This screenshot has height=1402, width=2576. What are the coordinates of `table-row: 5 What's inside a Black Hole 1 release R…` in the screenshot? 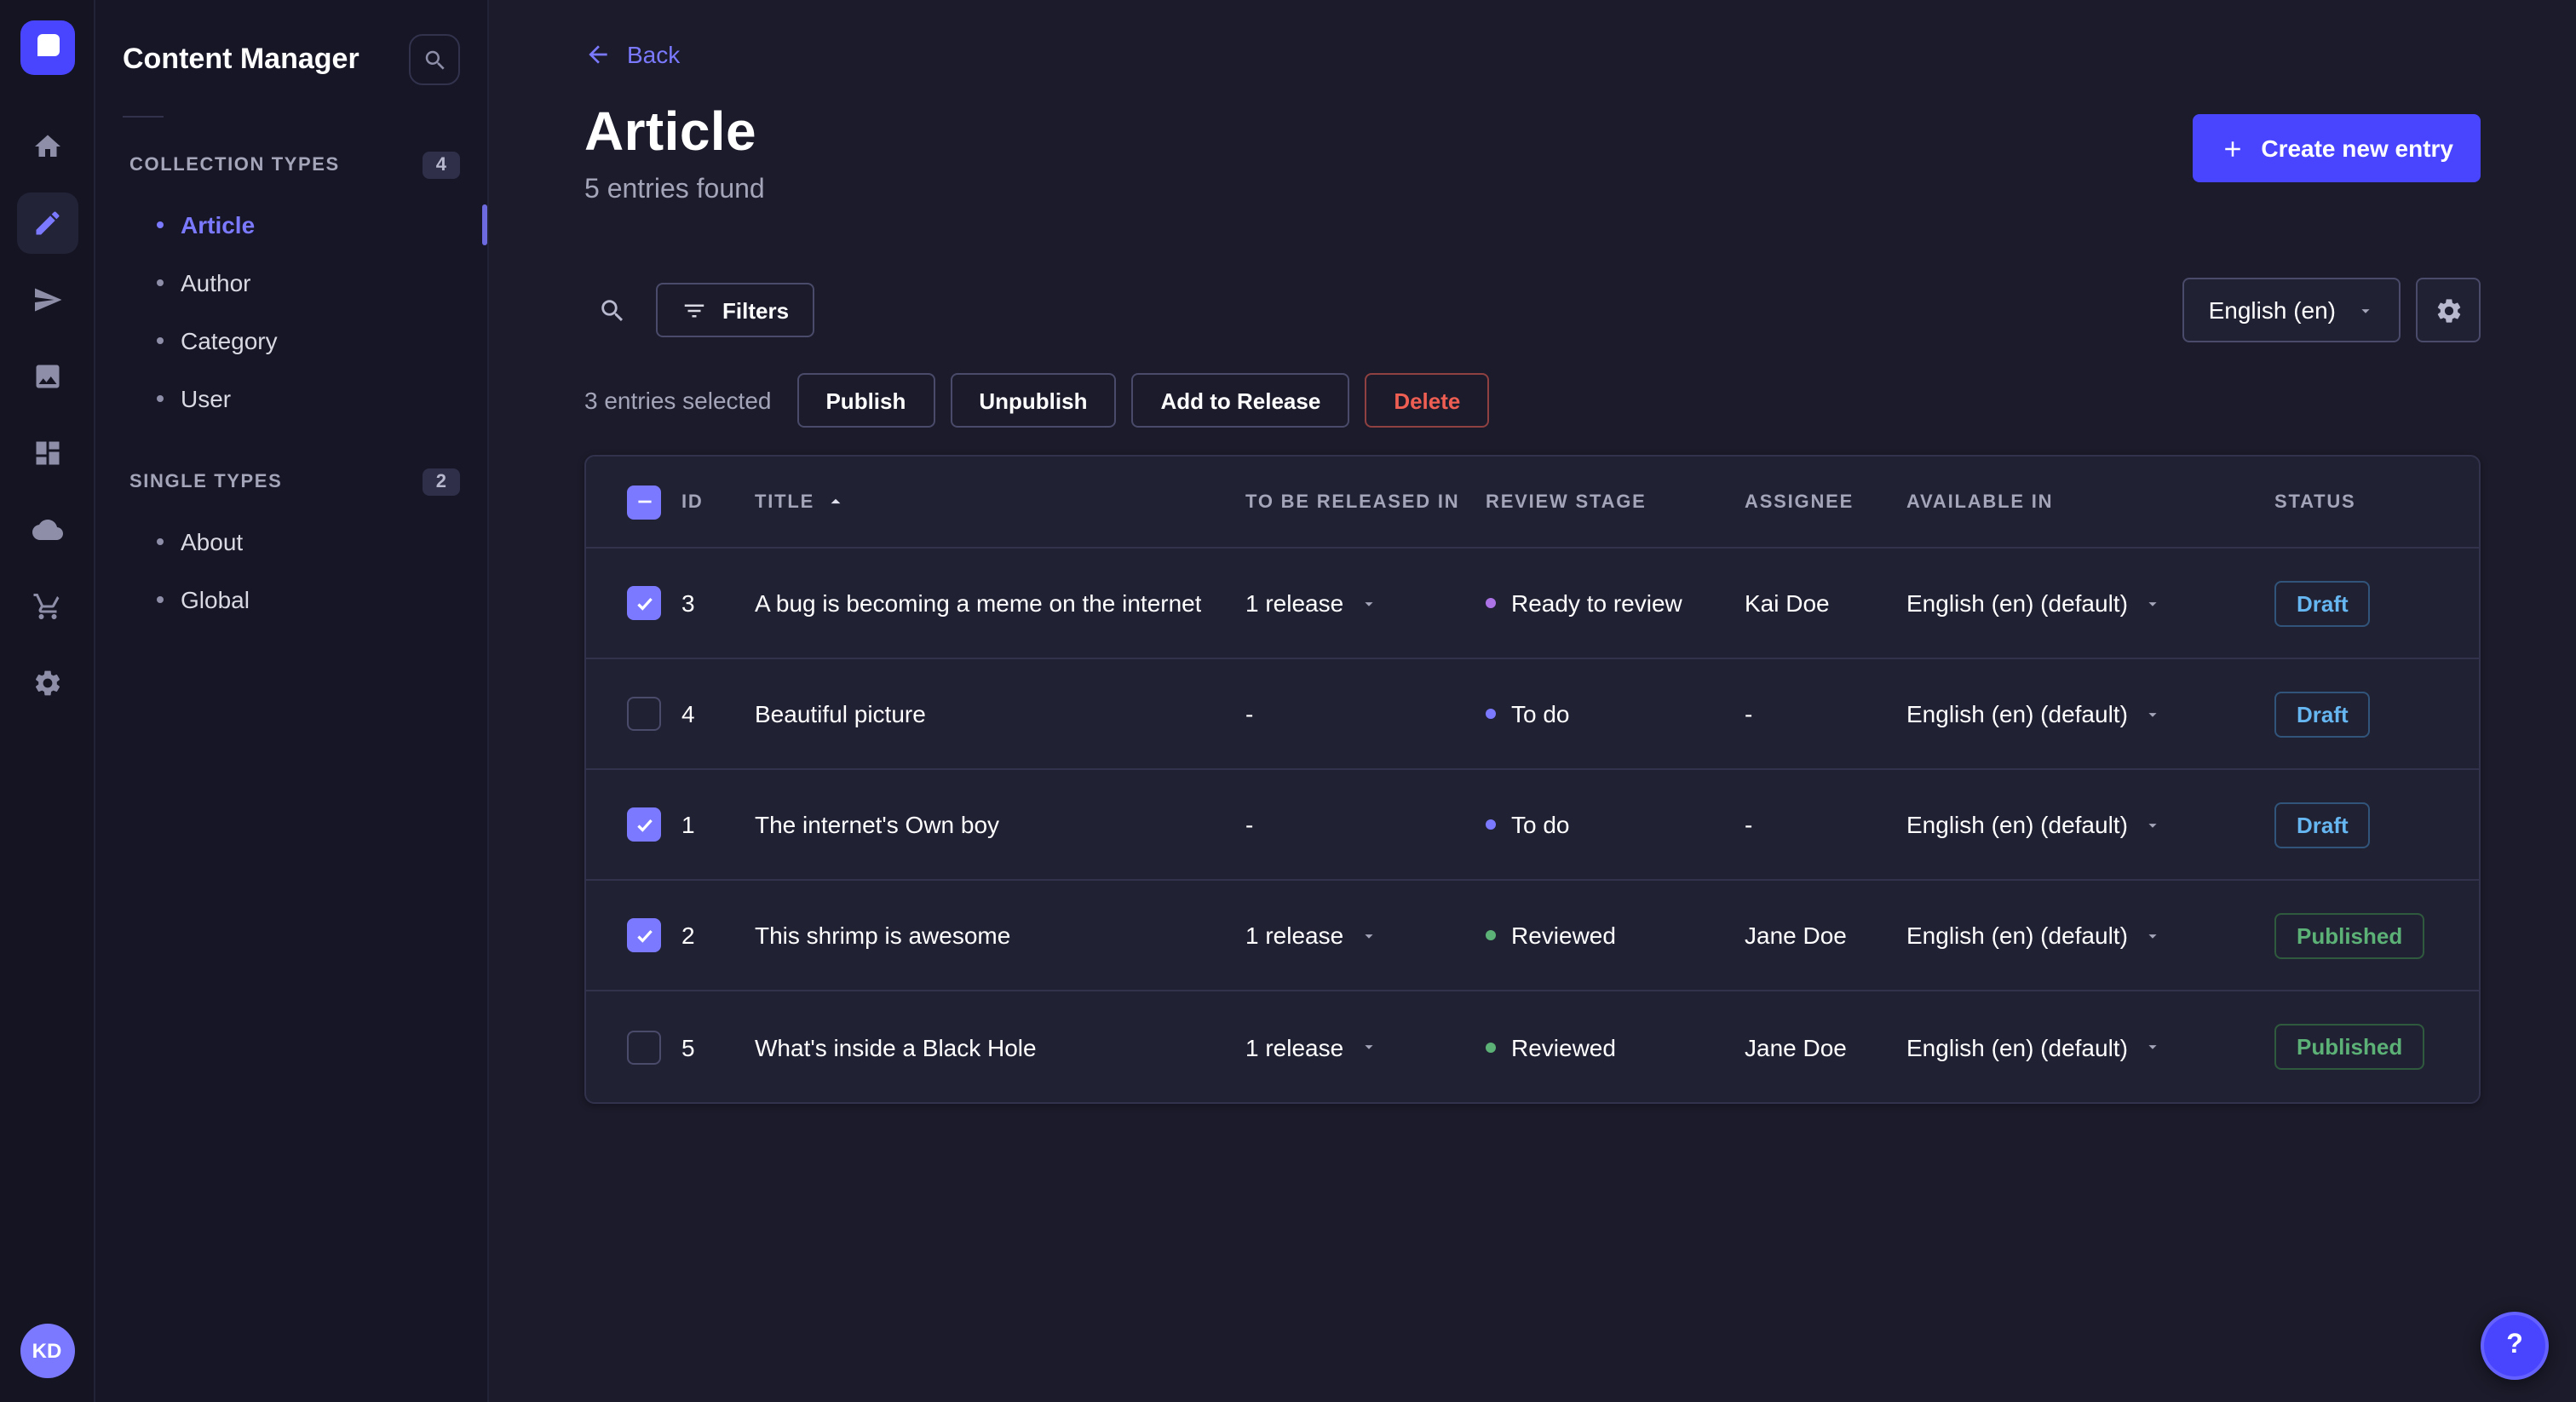 It's located at (1533, 1046).